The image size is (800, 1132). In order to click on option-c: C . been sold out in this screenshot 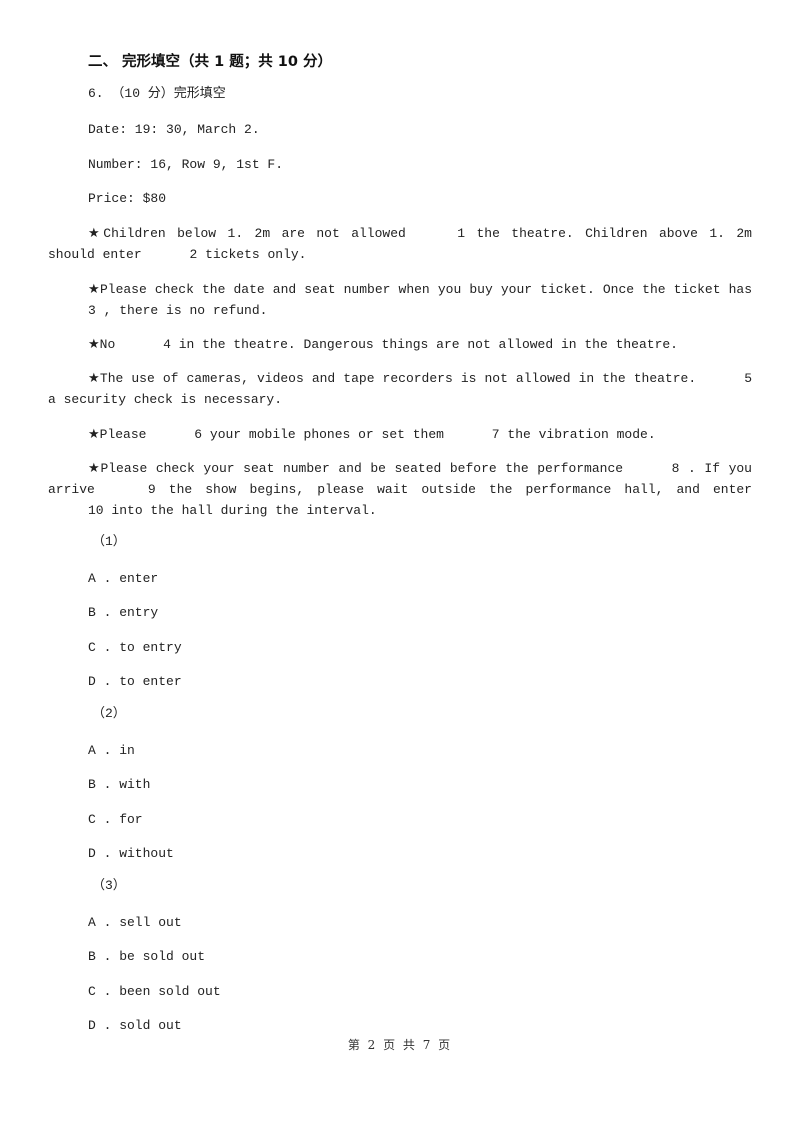, I will do `click(154, 992)`.